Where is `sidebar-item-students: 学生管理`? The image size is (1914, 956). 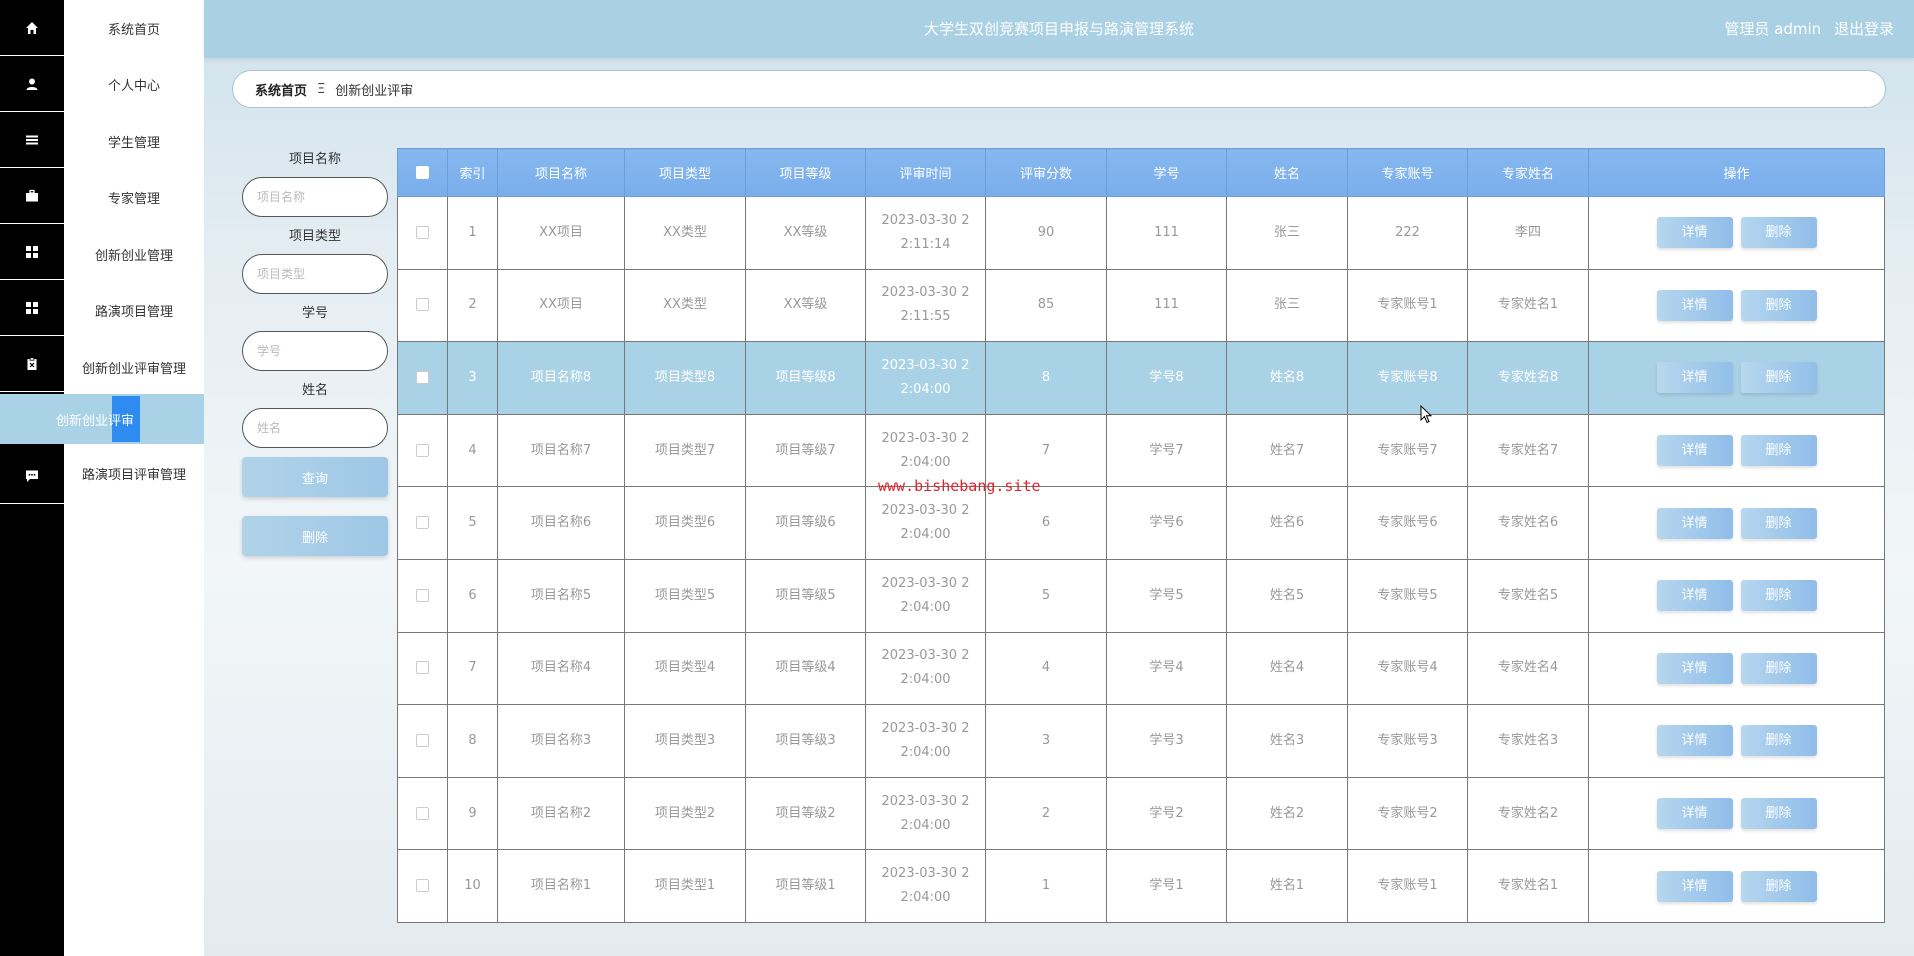 sidebar-item-students: 学生管理 is located at coordinates (134, 141).